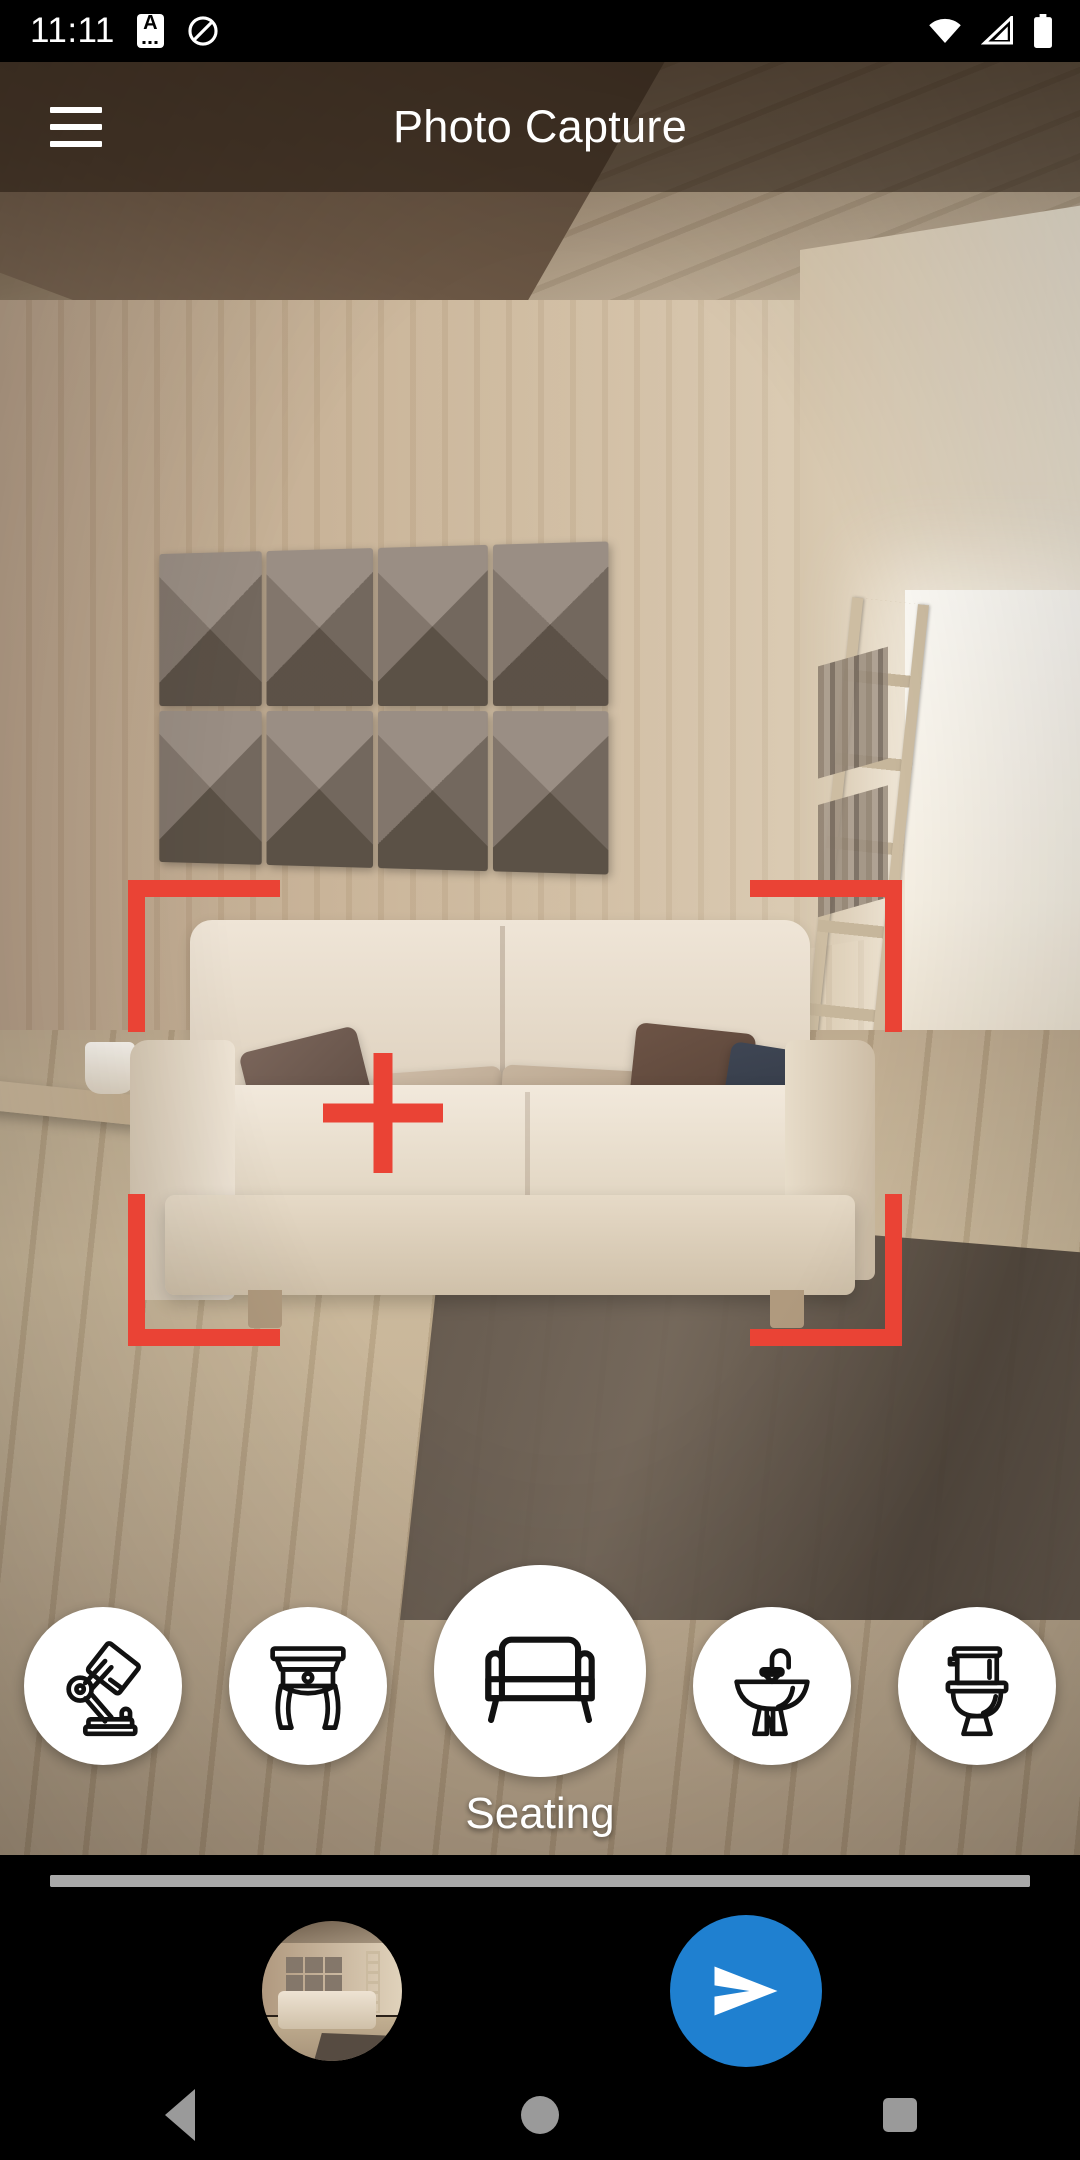 This screenshot has height=2160, width=1080. Describe the element at coordinates (1043, 31) in the screenshot. I see `battery-icon` at that location.